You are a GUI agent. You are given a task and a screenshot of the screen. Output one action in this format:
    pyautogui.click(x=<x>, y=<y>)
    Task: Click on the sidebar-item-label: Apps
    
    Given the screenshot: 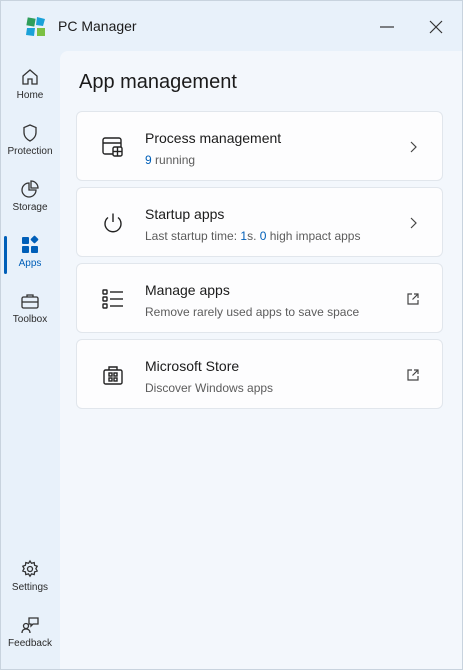 What is the action you would take?
    pyautogui.click(x=30, y=263)
    